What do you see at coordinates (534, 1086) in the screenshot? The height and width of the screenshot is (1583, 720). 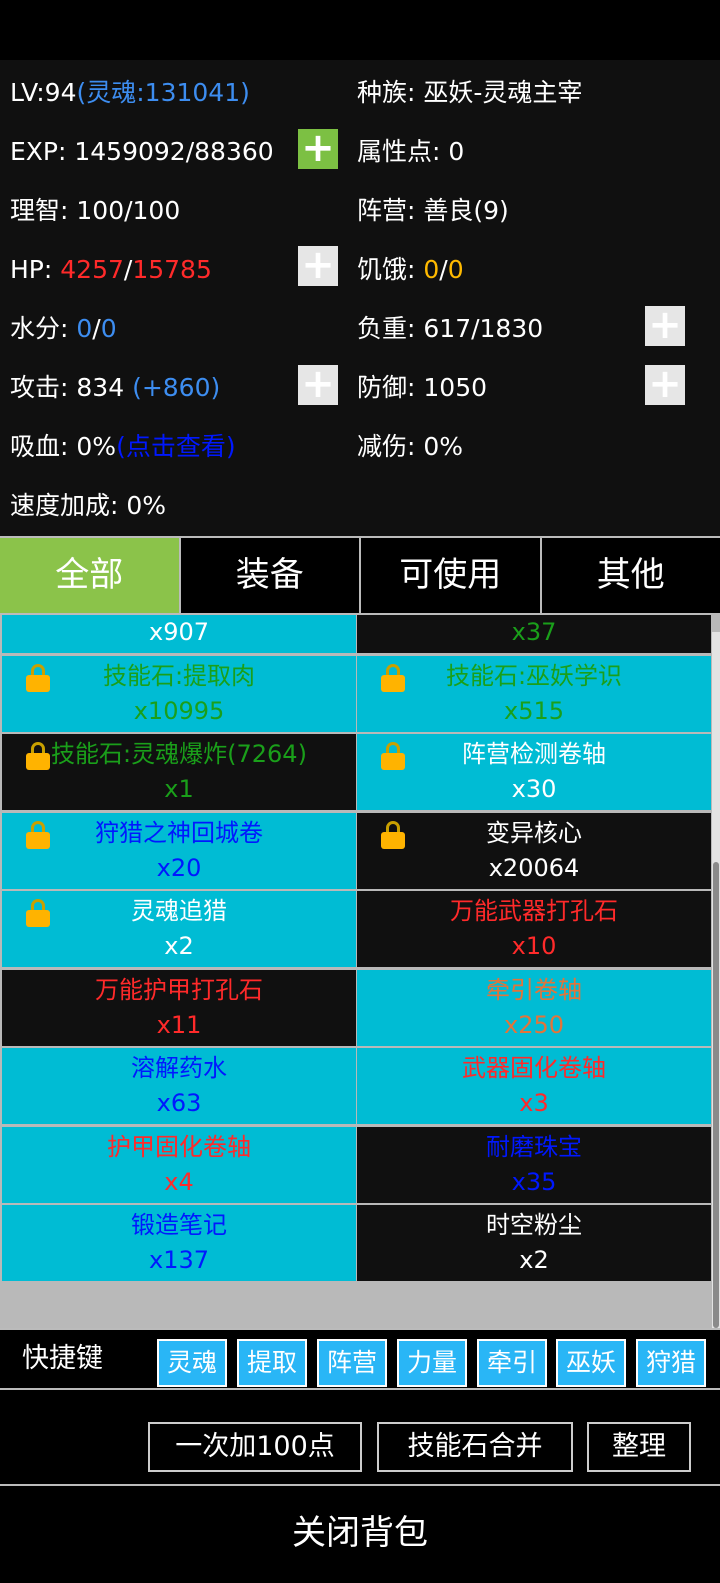 I see `inventory-item: 武器固化卷轴 x3` at bounding box center [534, 1086].